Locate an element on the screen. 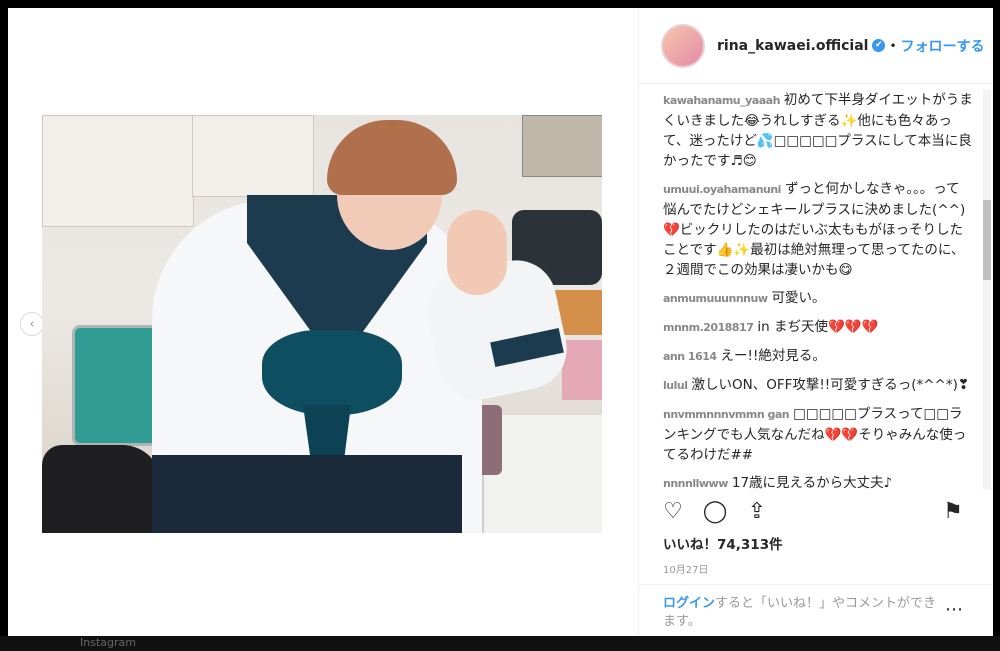 This screenshot has height=651, width=1000. comment-item: lulul 激しいON、OFF攻撃!!可愛すぎるっ(*^^*)❣ is located at coordinates (818, 385).